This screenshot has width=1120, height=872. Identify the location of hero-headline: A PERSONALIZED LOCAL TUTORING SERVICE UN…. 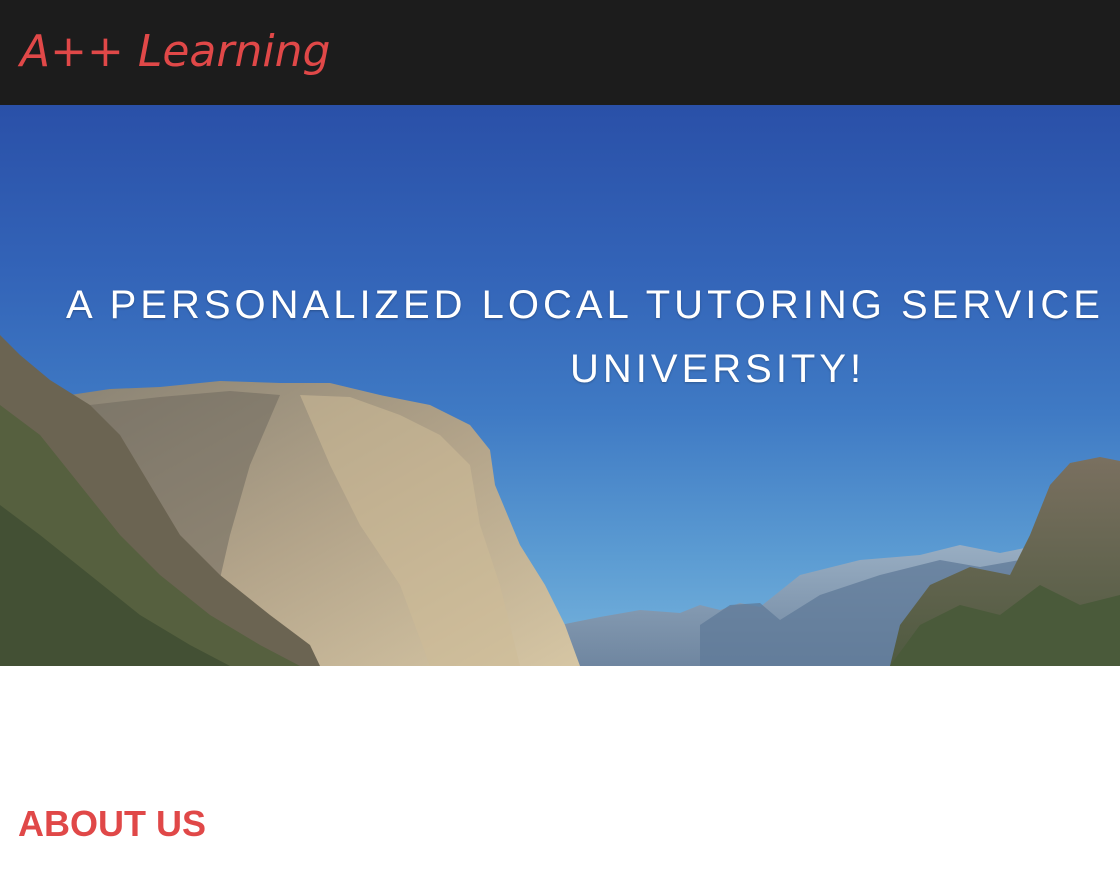
(593, 337).